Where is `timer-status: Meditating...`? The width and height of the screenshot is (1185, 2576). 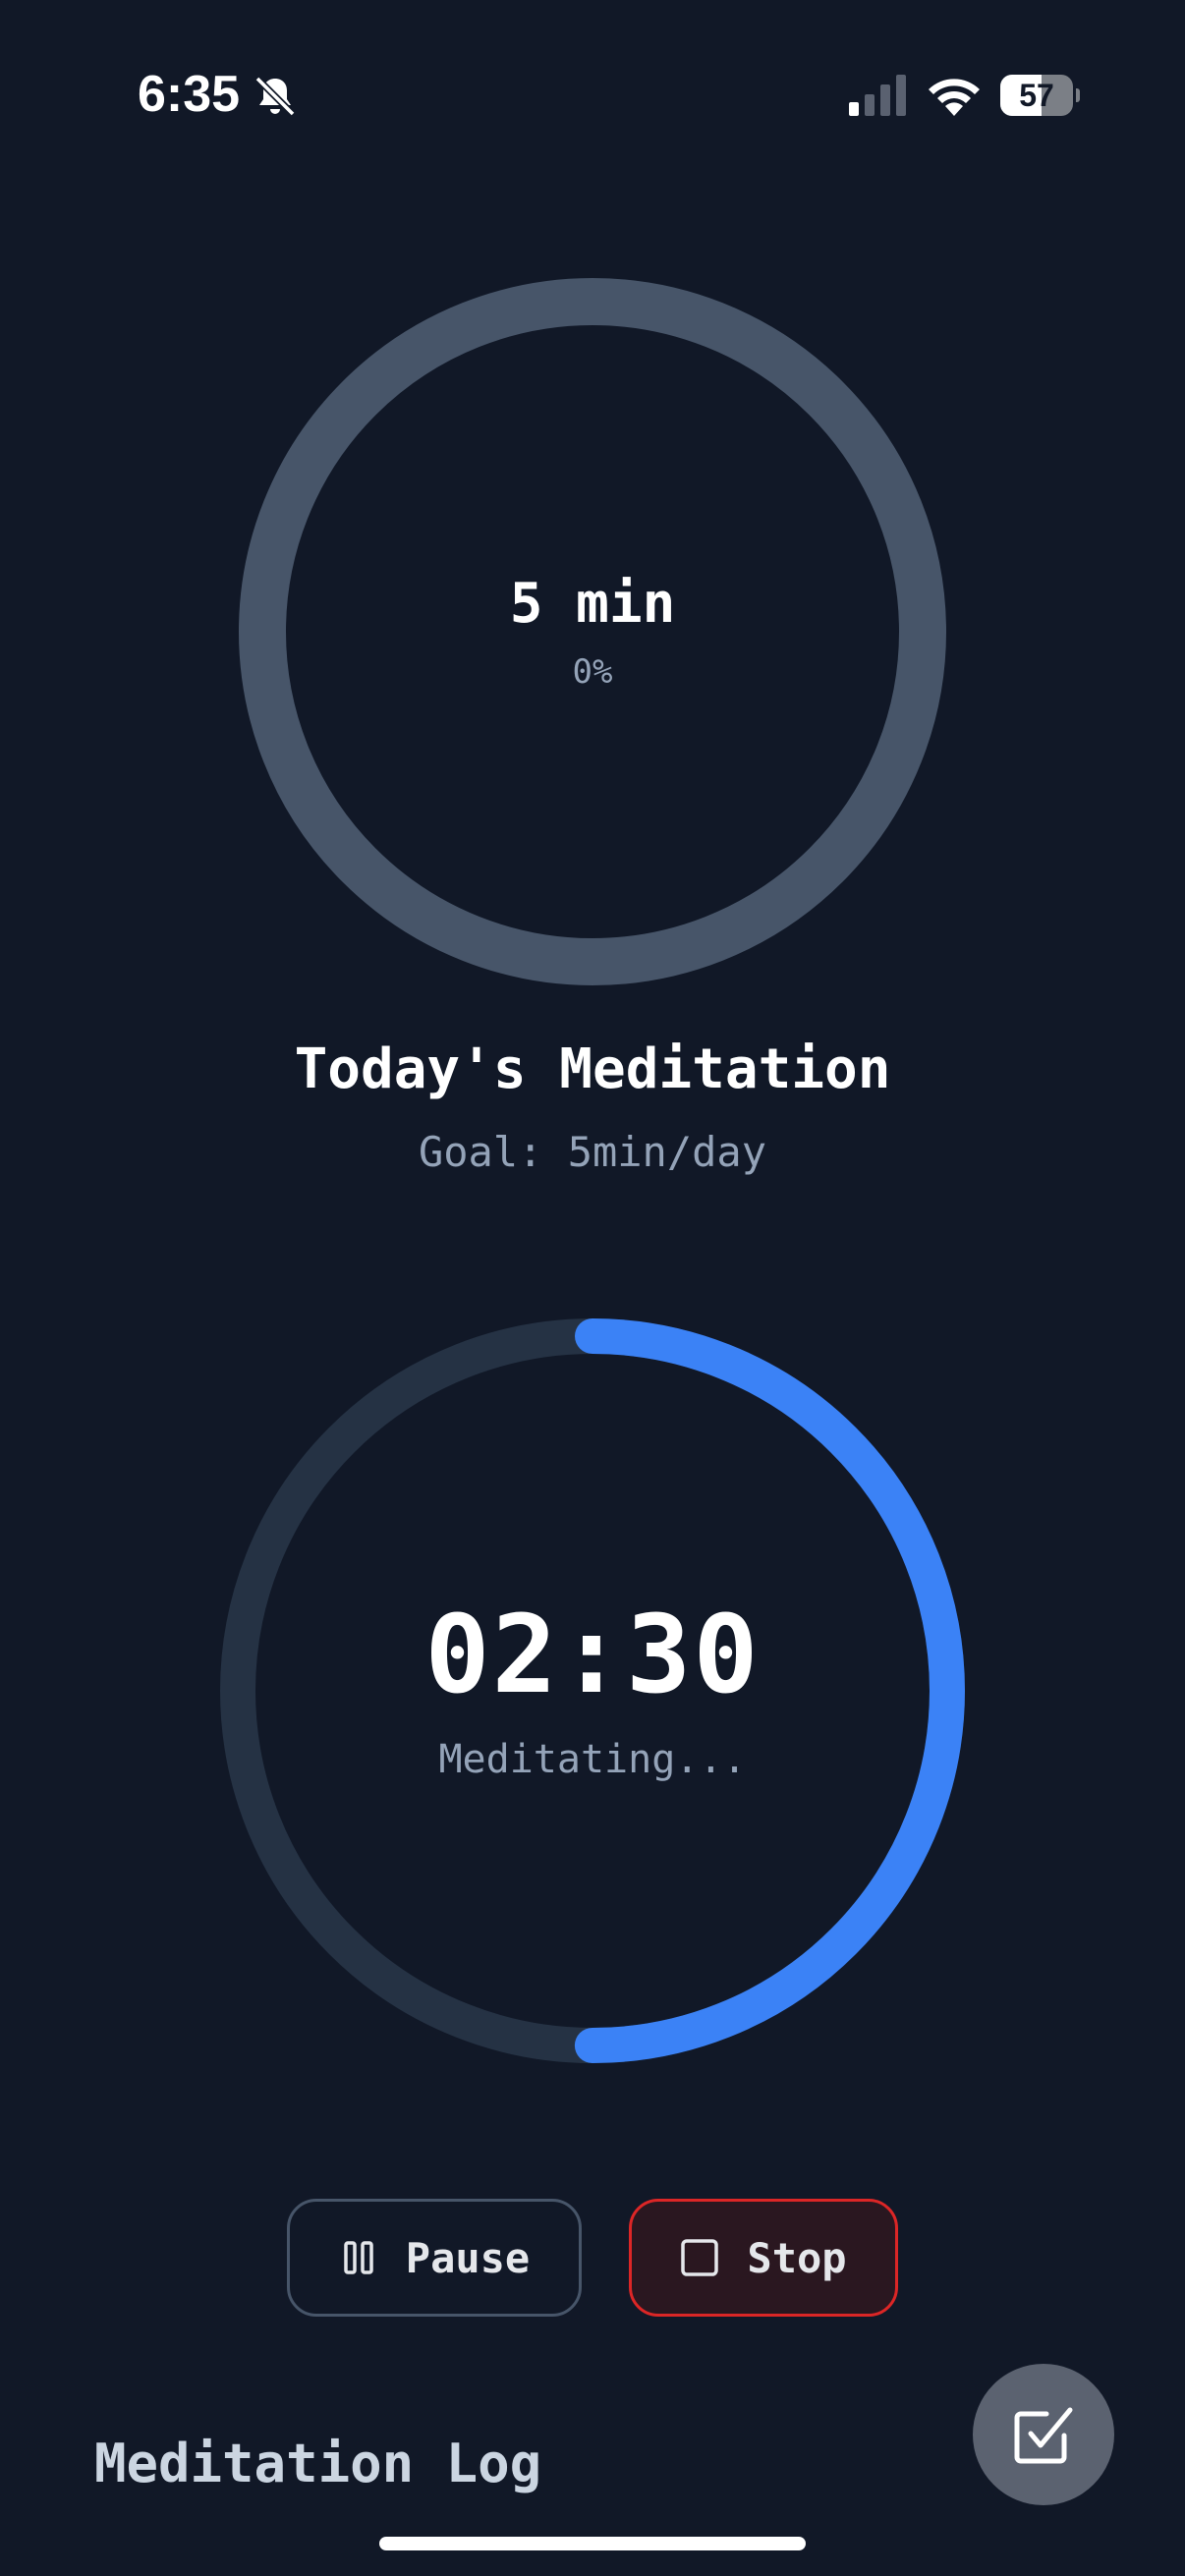
timer-status: Meditating... is located at coordinates (592, 1759).